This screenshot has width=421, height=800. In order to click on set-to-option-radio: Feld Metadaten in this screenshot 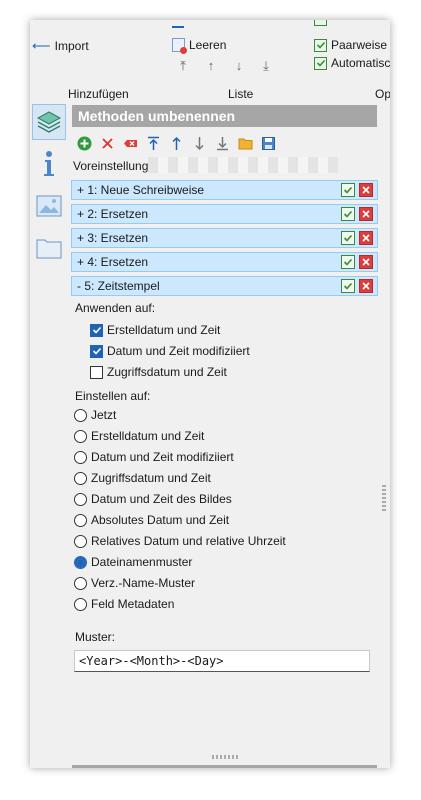, I will do `click(124, 604)`.